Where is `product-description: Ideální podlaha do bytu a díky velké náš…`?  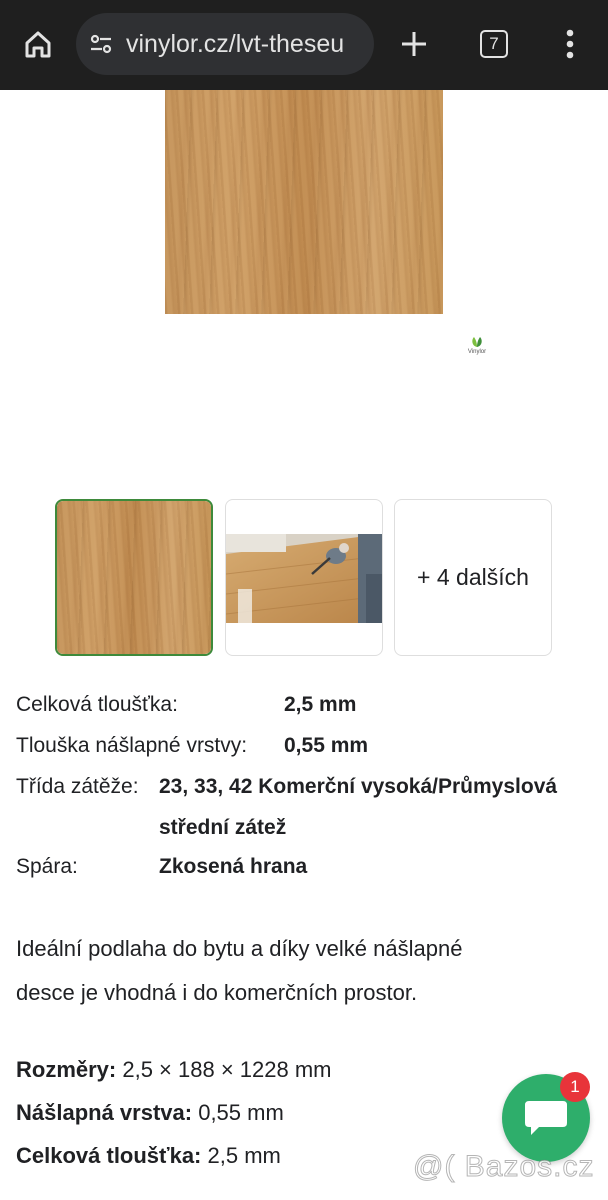
product-description: Ideální podlaha do bytu a díky velké náš… is located at coordinates (296, 971).